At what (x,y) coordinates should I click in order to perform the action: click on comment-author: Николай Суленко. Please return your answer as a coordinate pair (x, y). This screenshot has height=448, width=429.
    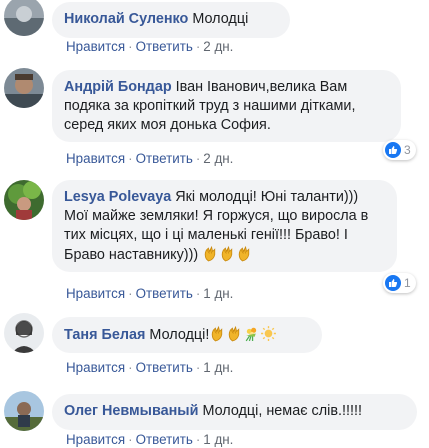
    Looking at the image, I should click on (126, 19).